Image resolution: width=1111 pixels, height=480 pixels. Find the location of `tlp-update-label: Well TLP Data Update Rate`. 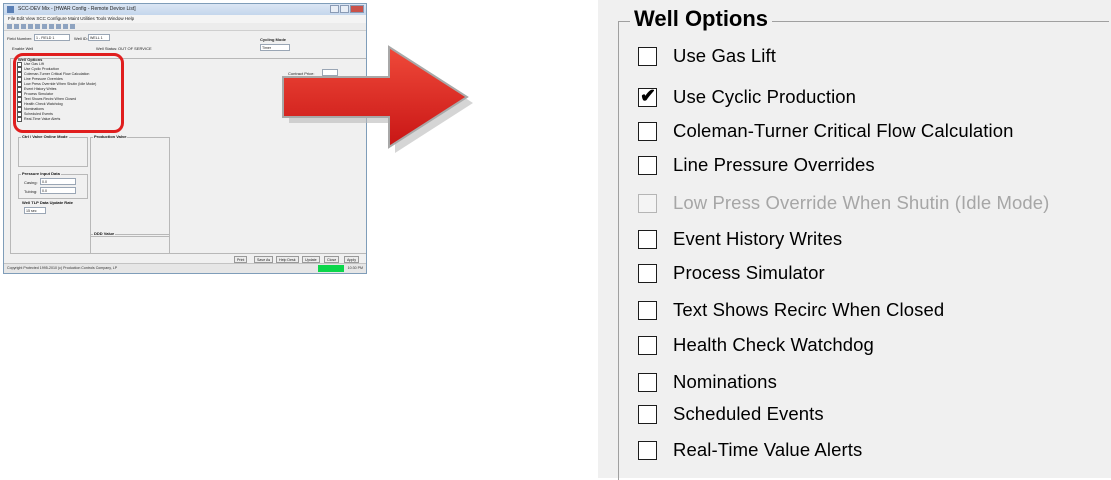

tlp-update-label: Well TLP Data Update Rate is located at coordinates (47, 202).